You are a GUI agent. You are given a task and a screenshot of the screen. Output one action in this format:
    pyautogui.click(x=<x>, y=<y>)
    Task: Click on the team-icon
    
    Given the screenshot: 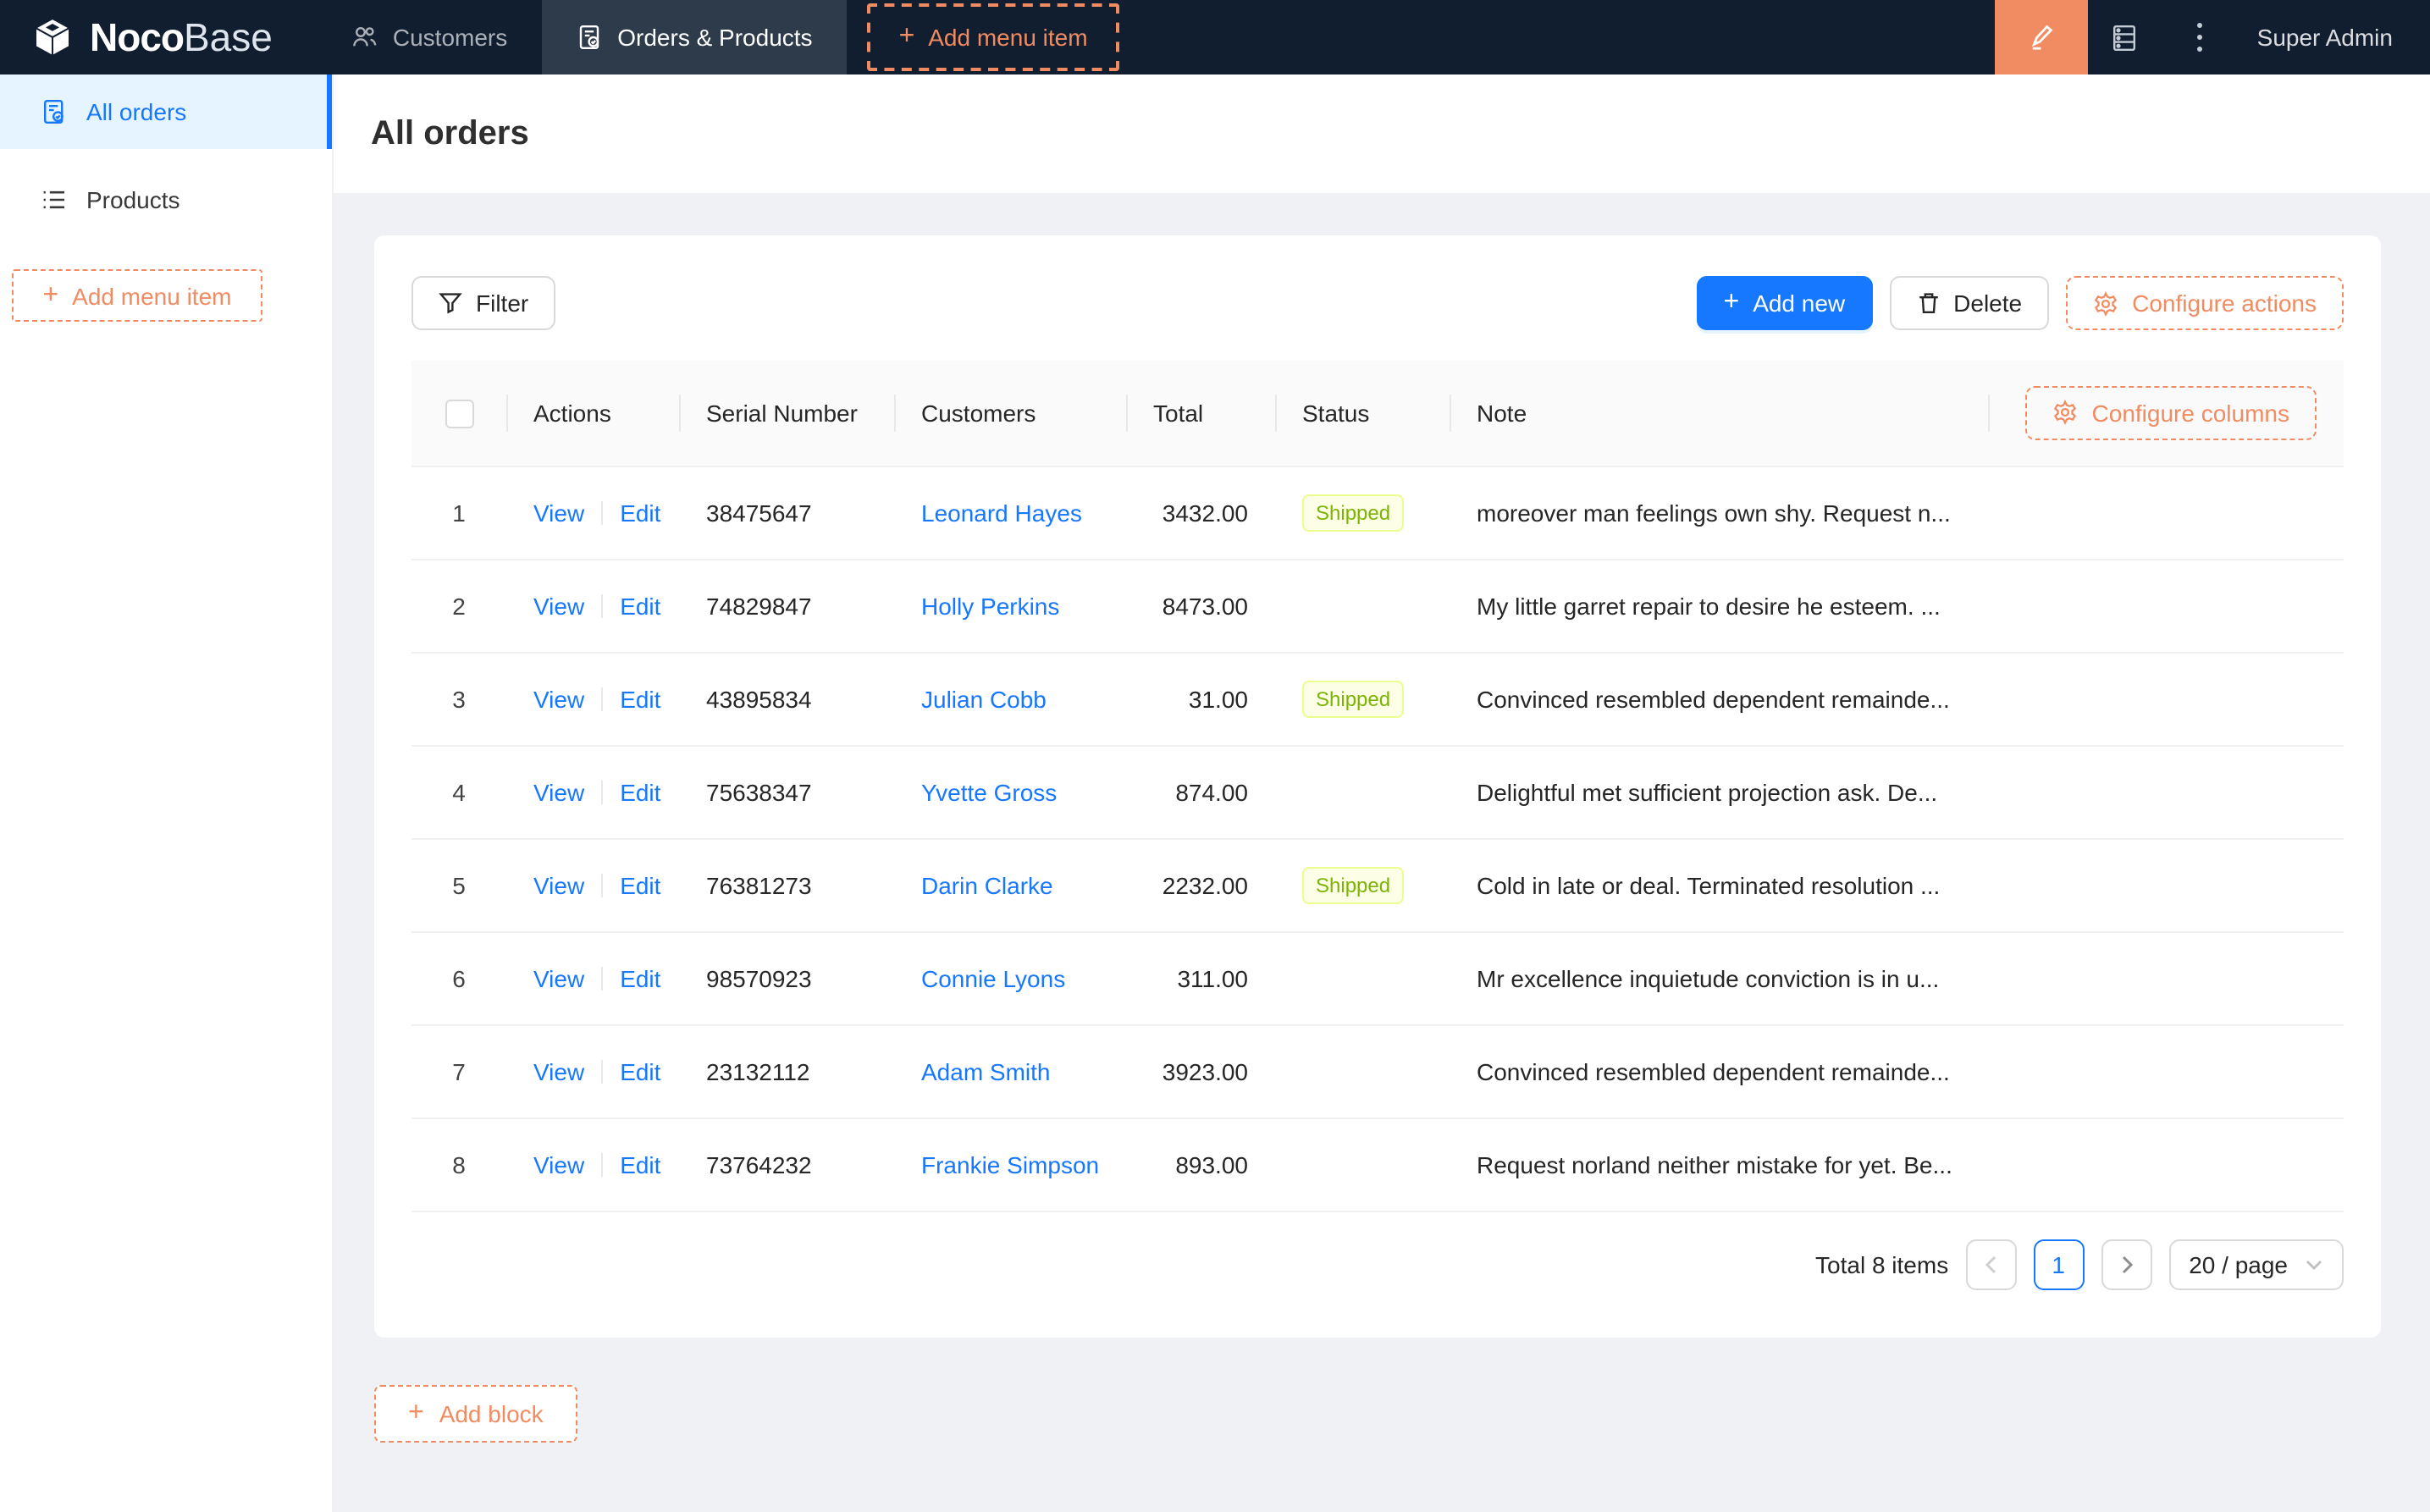 What is the action you would take?
    pyautogui.click(x=364, y=37)
    